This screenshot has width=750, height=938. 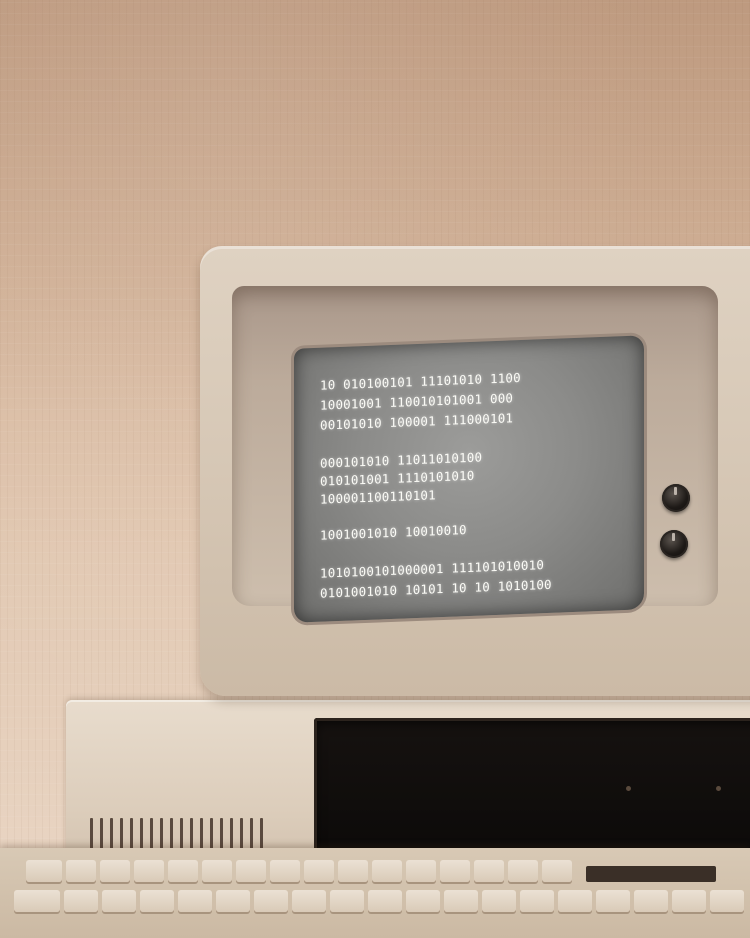 I want to click on binary-line: 00101010 100001 111000101, so click(x=417, y=421).